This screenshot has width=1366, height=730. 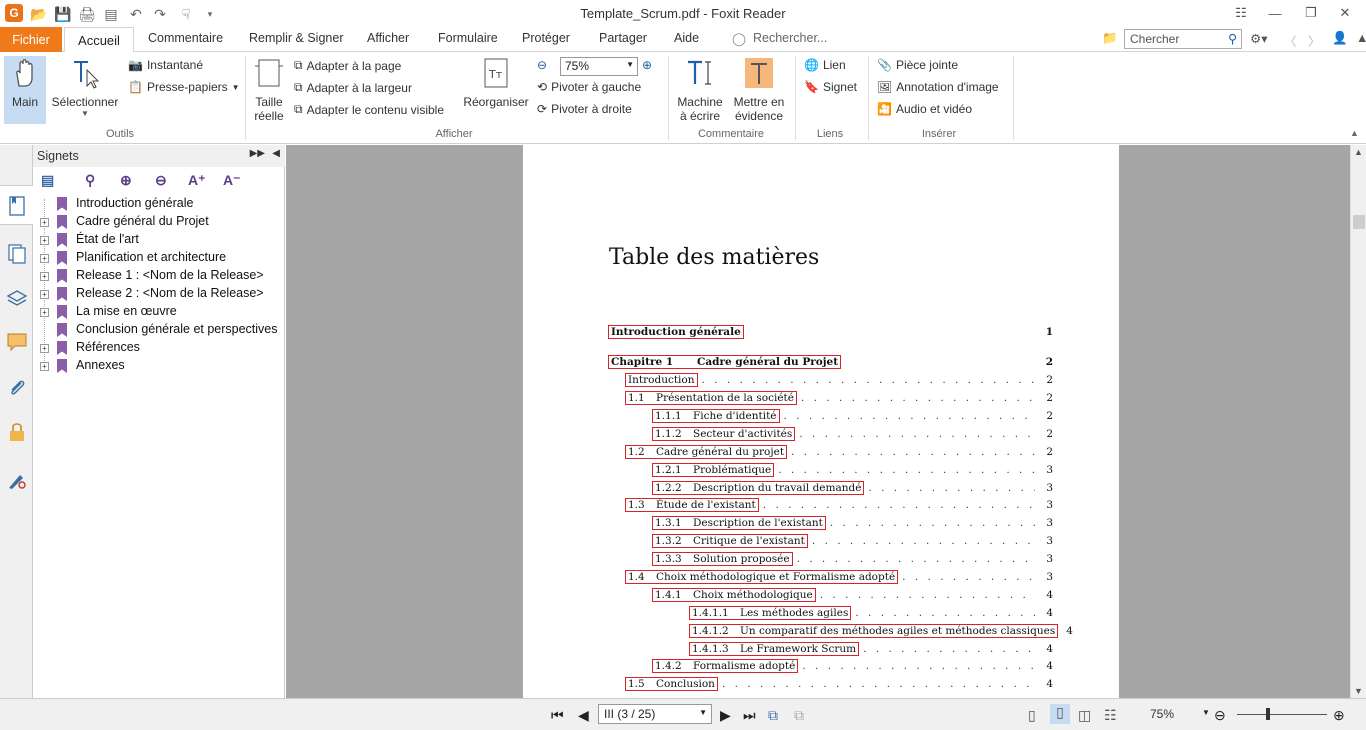 What do you see at coordinates (1162, 714) in the screenshot?
I see `zoom-level: 75%` at bounding box center [1162, 714].